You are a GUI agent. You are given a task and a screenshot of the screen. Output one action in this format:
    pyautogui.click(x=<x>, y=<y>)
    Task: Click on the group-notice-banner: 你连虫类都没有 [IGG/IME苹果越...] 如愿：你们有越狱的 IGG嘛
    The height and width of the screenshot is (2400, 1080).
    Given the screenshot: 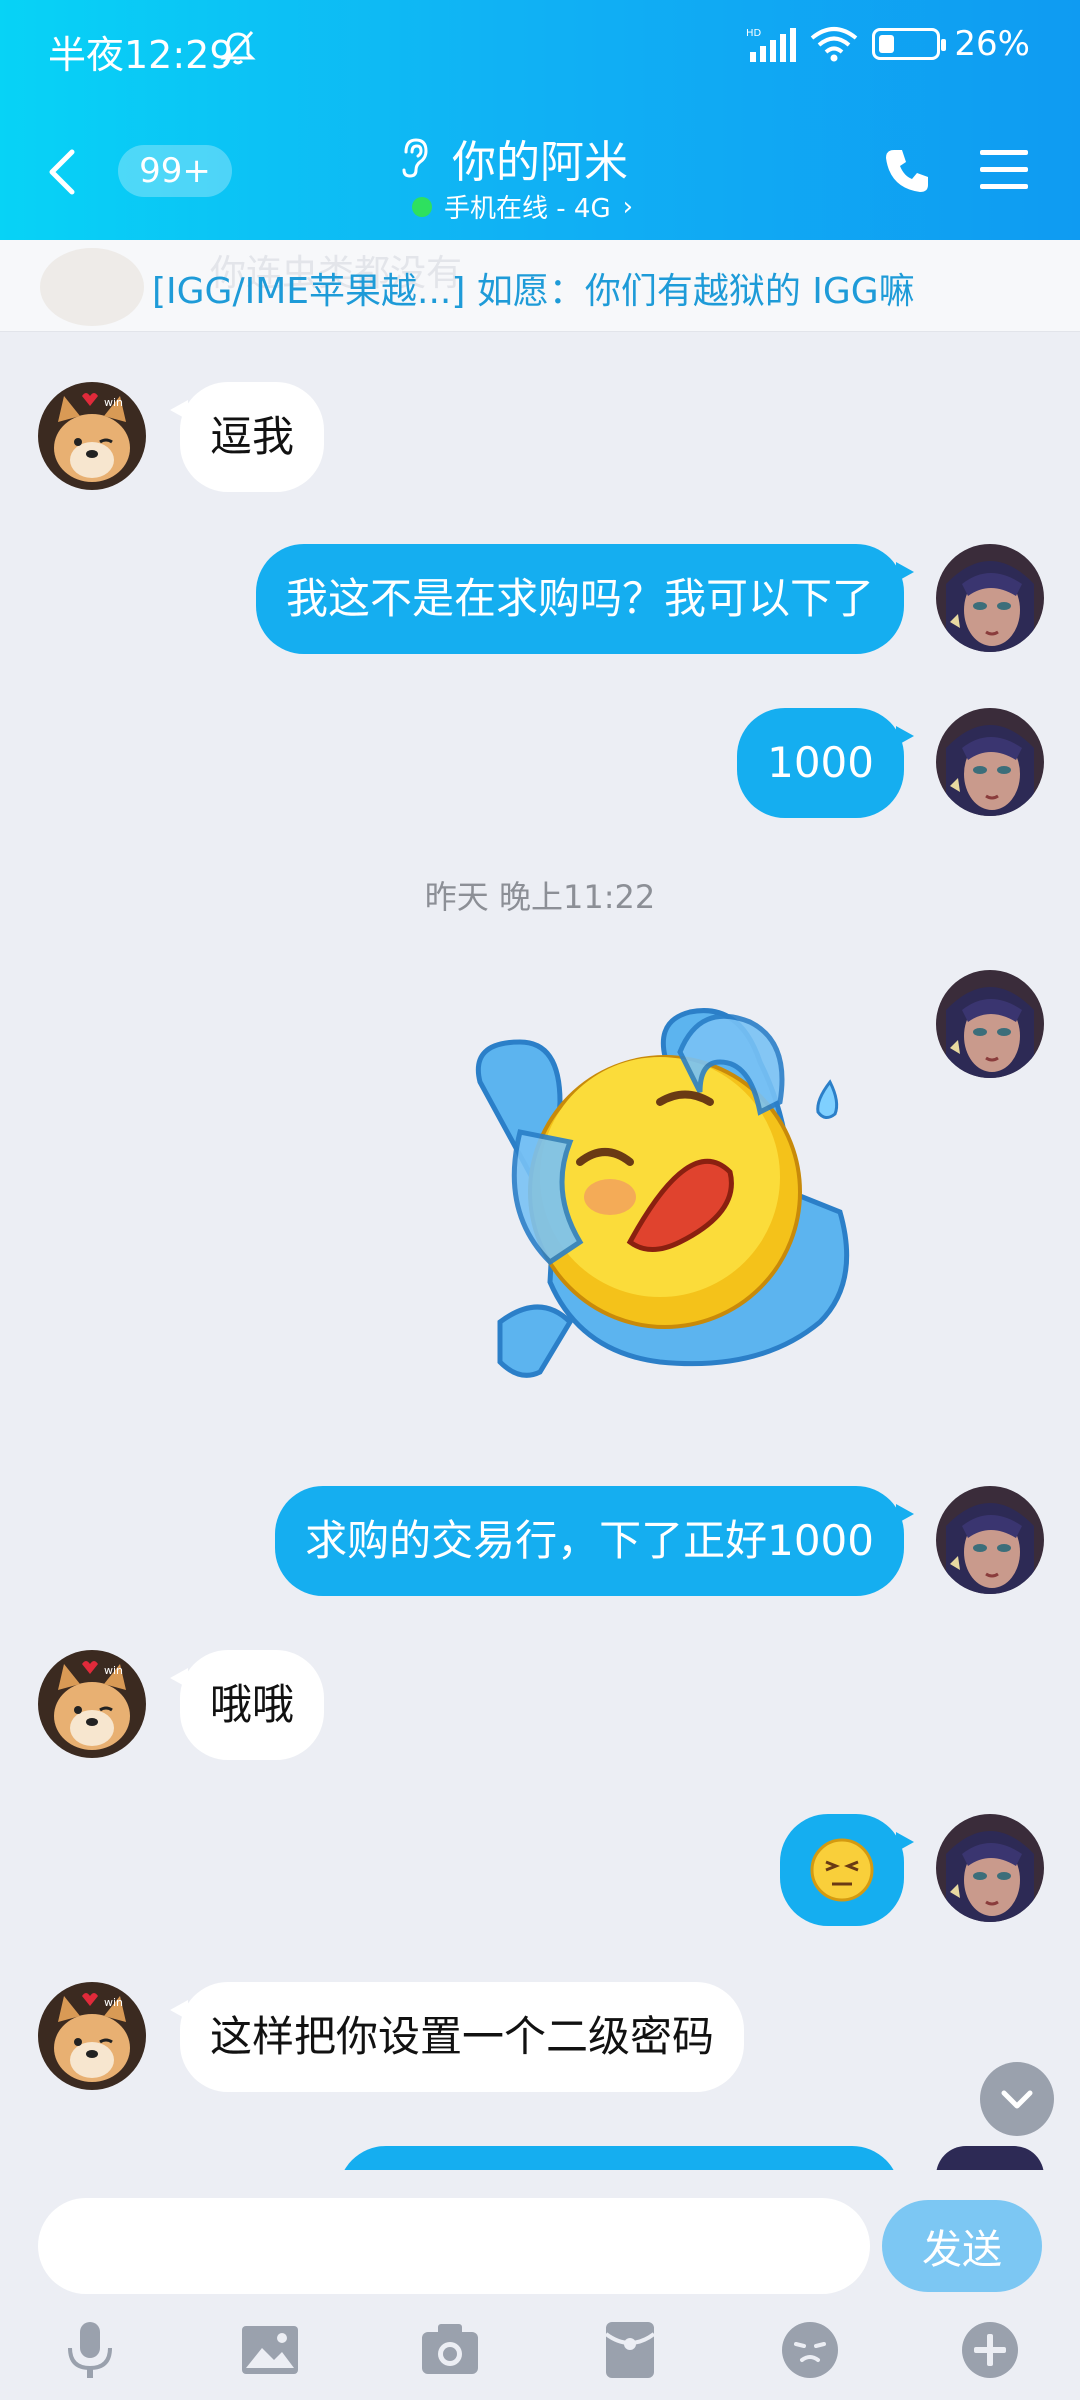 What is the action you would take?
    pyautogui.click(x=540, y=286)
    